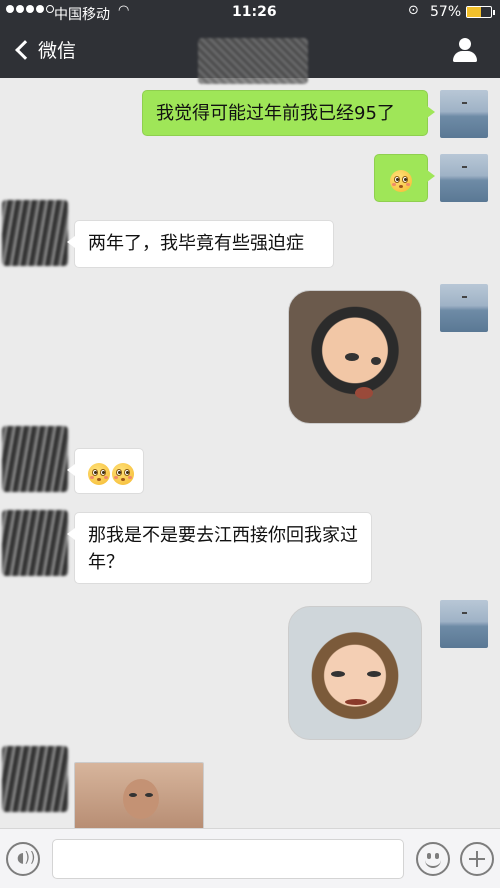 Image resolution: width=500 pixels, height=888 pixels. I want to click on carrier-label: 中国移动, so click(82, 15).